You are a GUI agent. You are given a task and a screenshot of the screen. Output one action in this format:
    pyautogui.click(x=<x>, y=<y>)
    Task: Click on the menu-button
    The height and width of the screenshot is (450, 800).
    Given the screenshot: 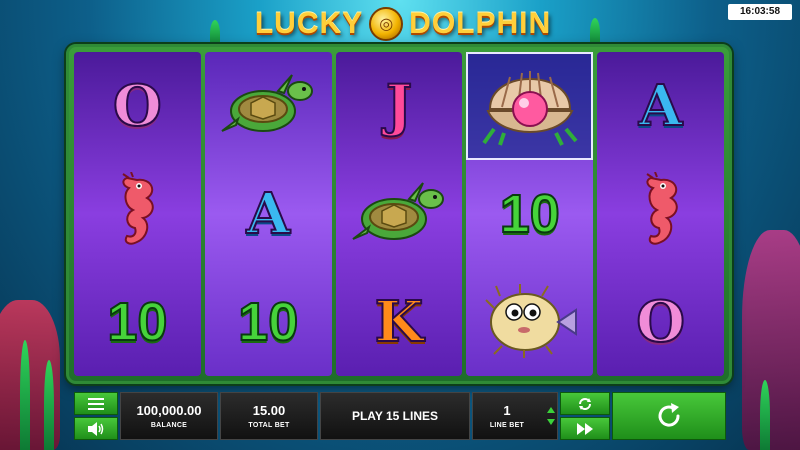 What is the action you would take?
    pyautogui.click(x=96, y=403)
    